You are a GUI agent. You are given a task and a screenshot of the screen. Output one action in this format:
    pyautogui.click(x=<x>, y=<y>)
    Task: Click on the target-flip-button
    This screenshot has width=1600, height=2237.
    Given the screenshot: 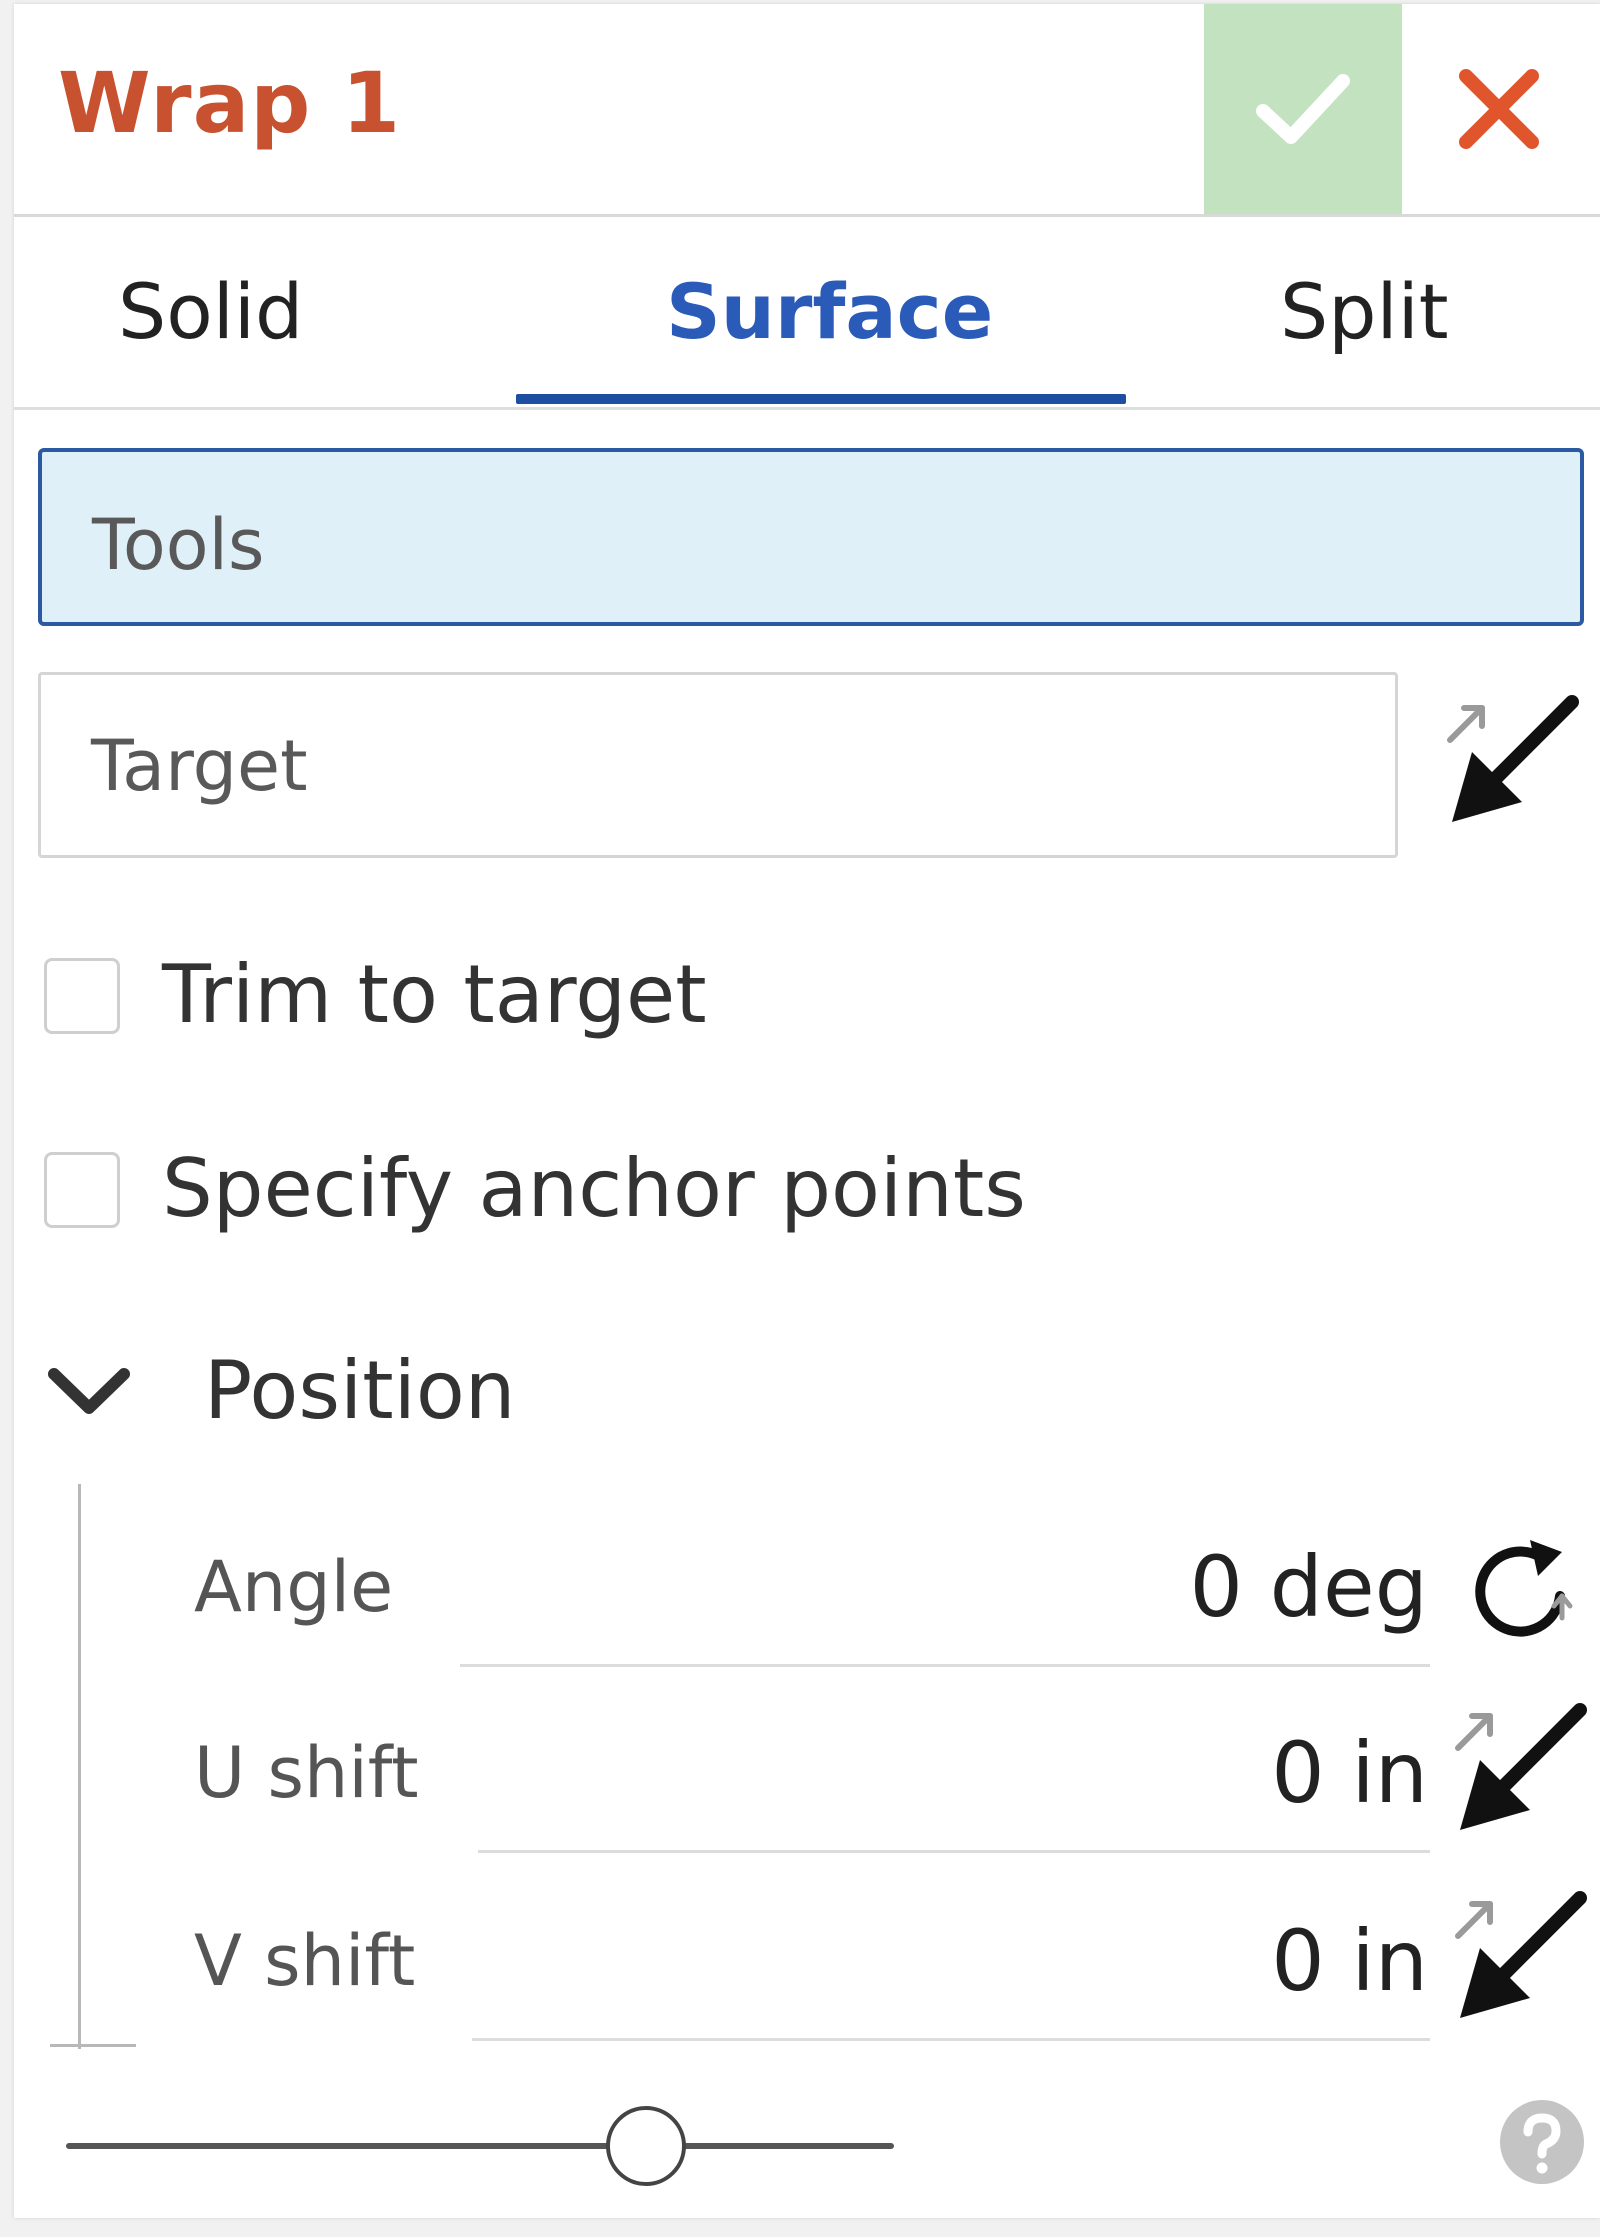 What is the action you would take?
    pyautogui.click(x=1512, y=760)
    